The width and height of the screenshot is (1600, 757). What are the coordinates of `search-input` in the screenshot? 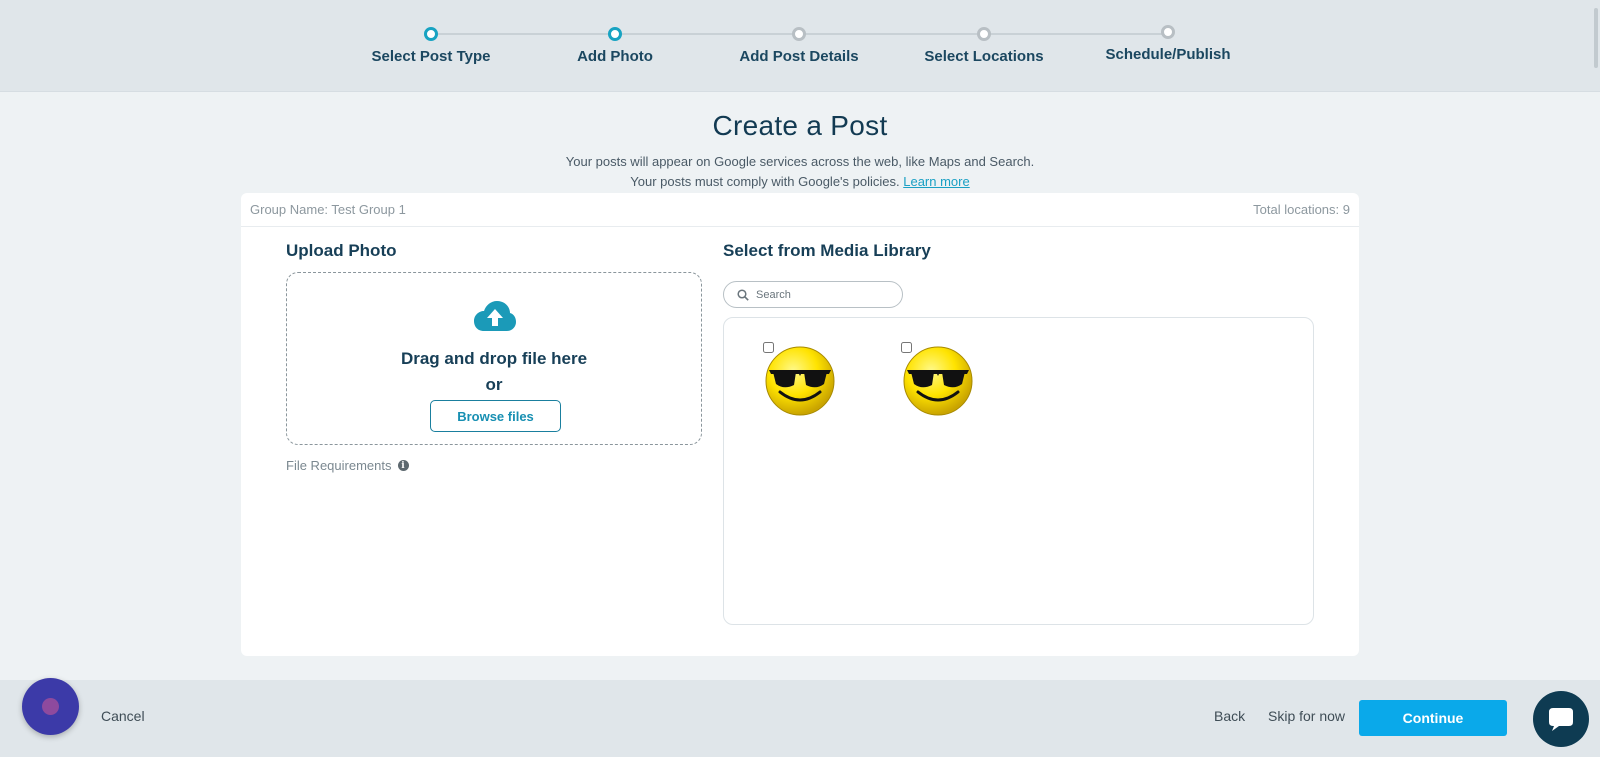 It's located at (821, 294).